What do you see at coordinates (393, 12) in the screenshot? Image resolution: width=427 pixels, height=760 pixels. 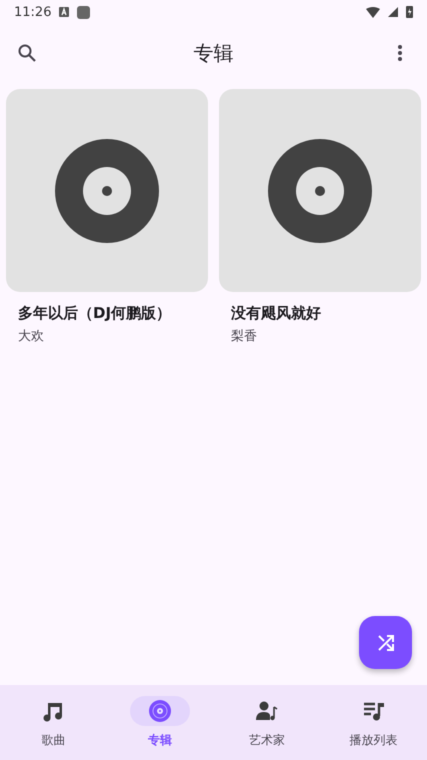 I see `signal-icon` at bounding box center [393, 12].